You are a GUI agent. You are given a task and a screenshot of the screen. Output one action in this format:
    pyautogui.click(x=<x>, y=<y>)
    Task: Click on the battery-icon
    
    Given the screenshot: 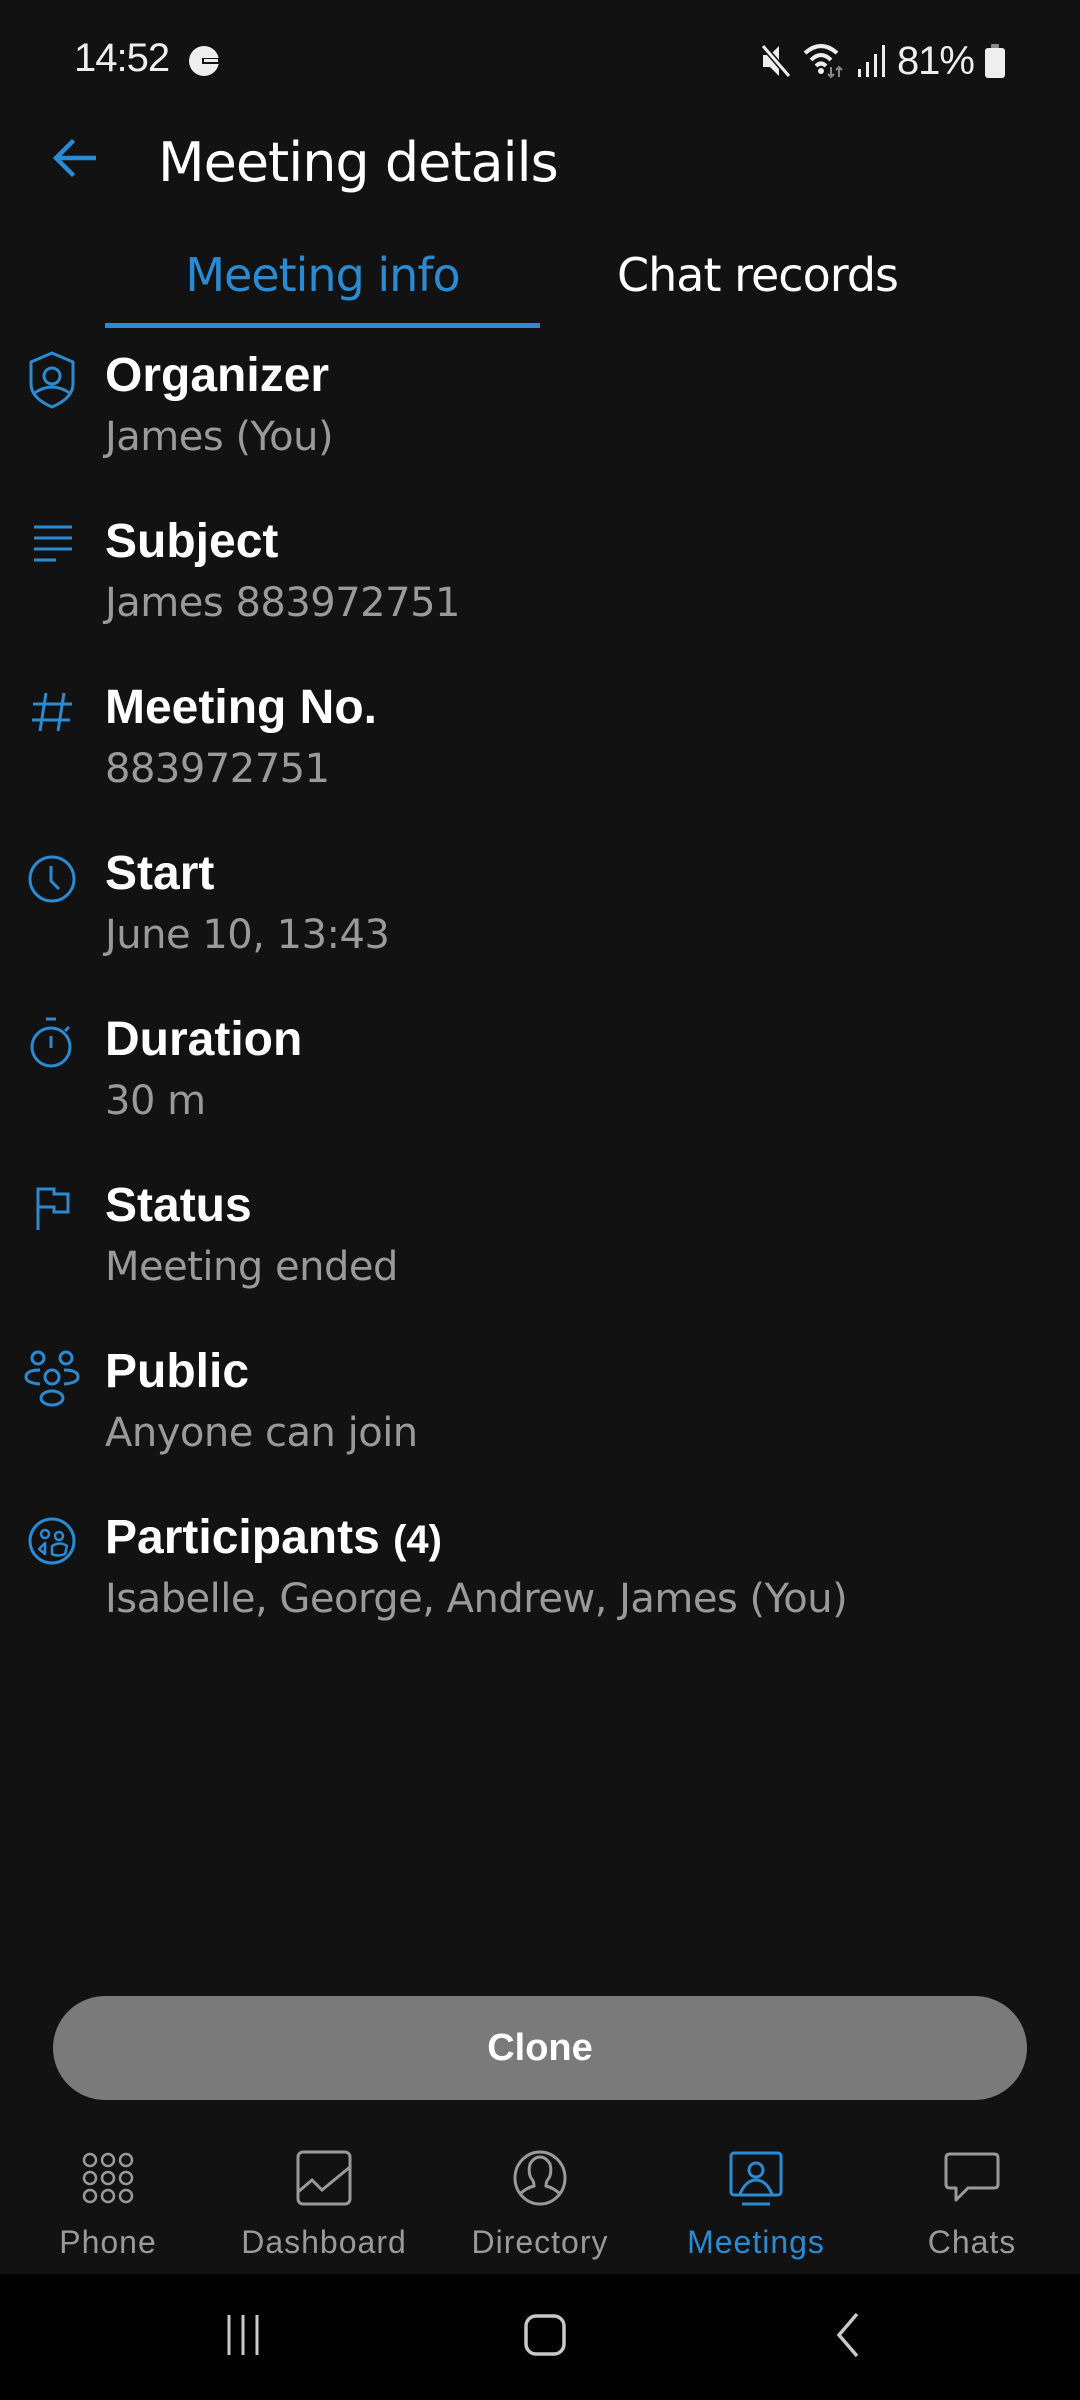 What is the action you would take?
    pyautogui.click(x=995, y=61)
    